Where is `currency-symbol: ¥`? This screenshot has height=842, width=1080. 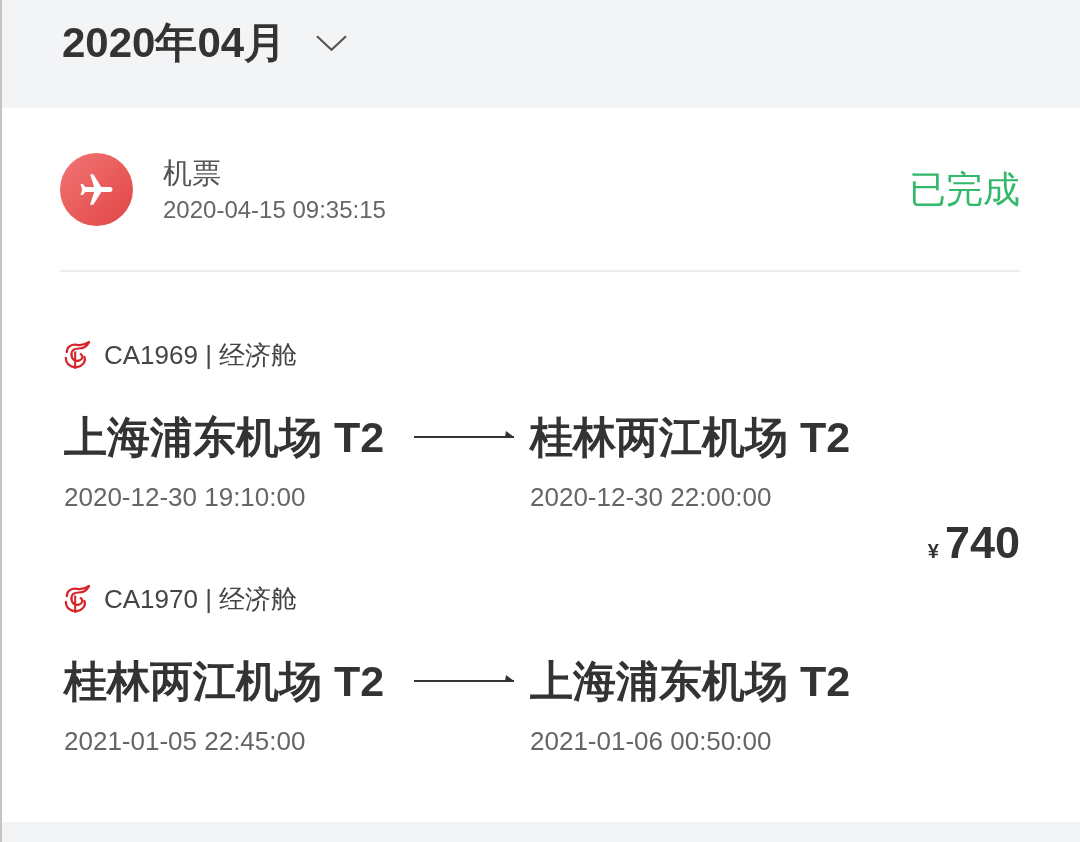 currency-symbol: ¥ is located at coordinates (933, 551).